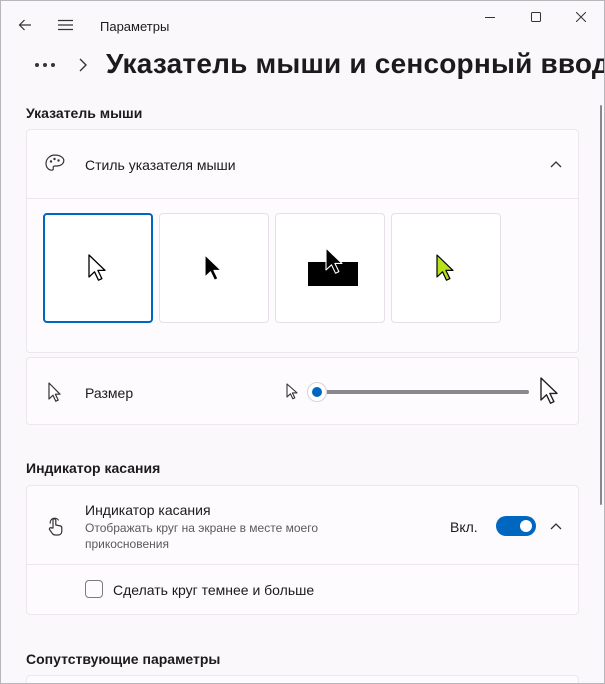 This screenshot has height=684, width=605. I want to click on black-cursor-icon, so click(213, 267).